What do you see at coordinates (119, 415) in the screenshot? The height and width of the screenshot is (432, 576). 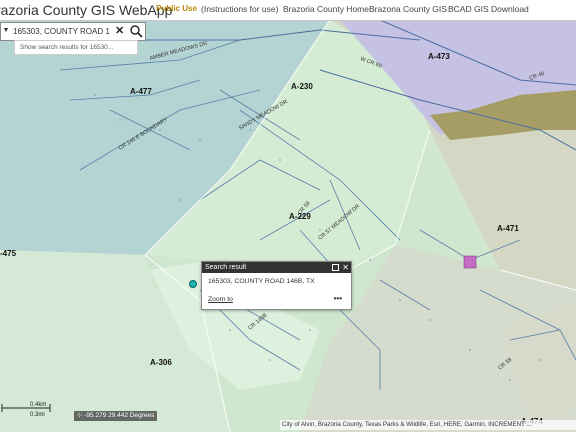 I see `coords-text: -95.279 29.442 Degrees` at bounding box center [119, 415].